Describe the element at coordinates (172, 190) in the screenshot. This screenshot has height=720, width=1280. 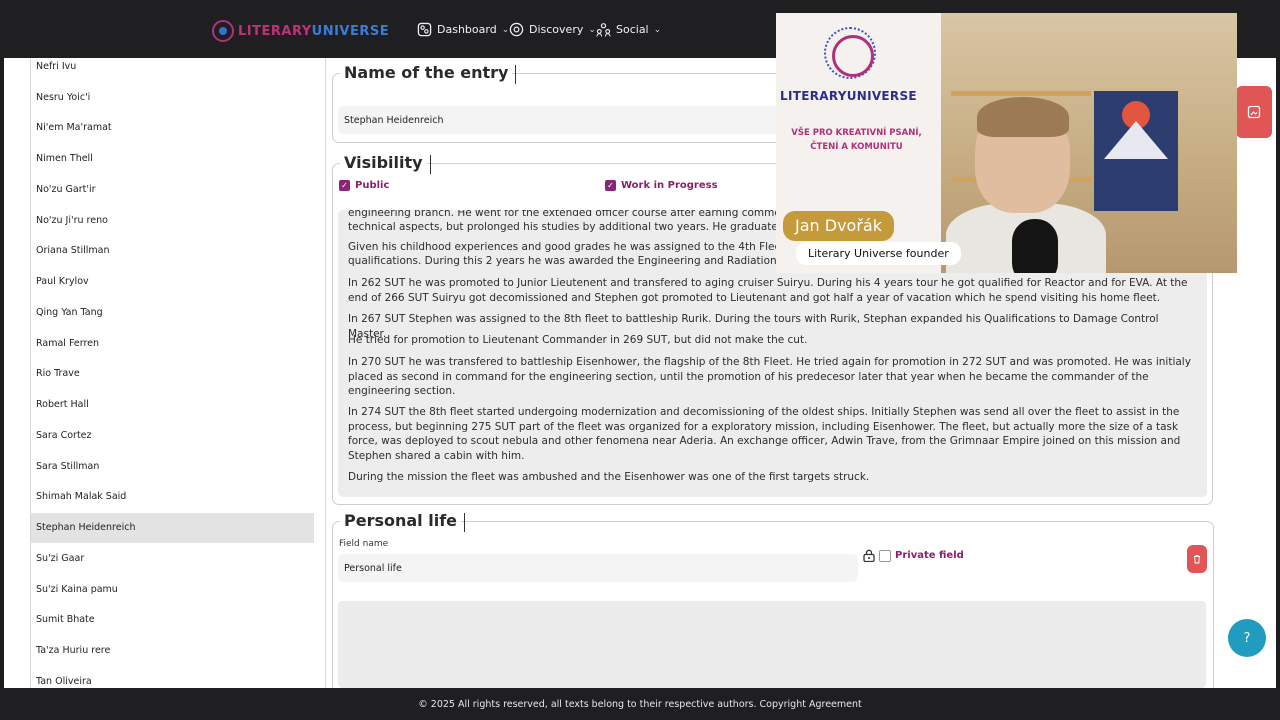
I see `sidebar-item: No'zu Gart'ir` at that location.